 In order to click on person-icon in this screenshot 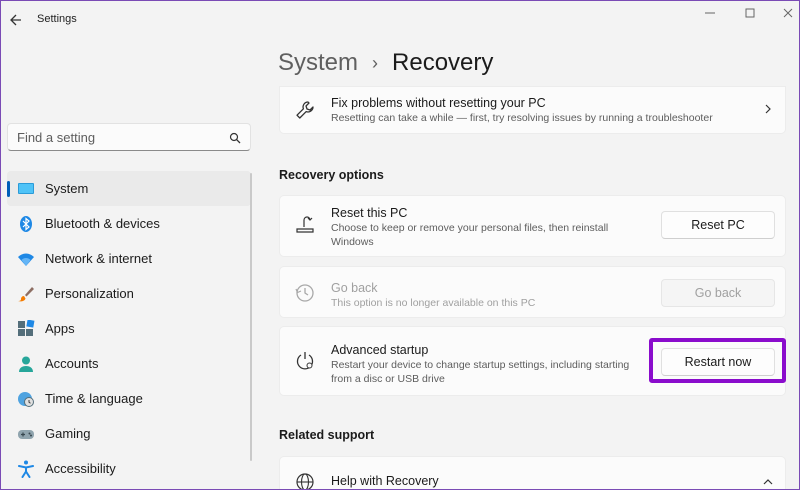, I will do `click(26, 364)`.